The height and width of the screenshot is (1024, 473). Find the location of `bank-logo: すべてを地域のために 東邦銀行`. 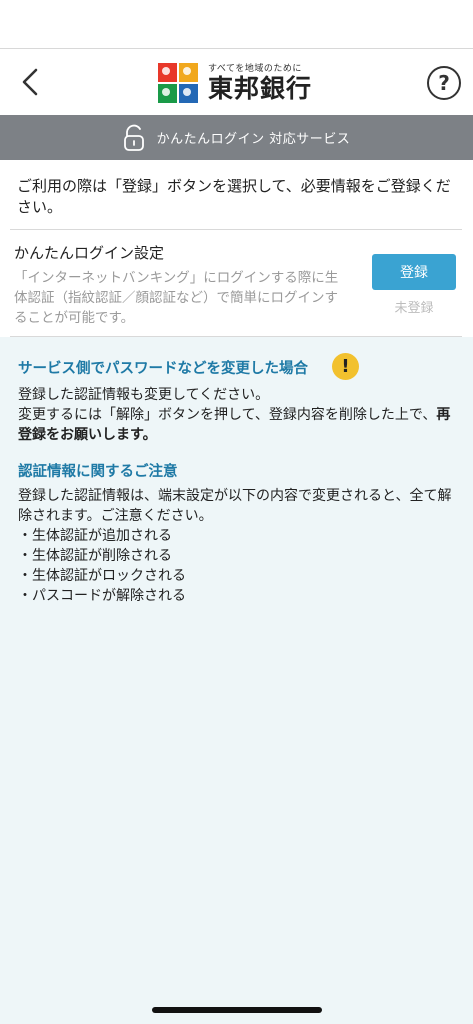

bank-logo: すべてを地域のために 東邦銀行 is located at coordinates (243, 83).